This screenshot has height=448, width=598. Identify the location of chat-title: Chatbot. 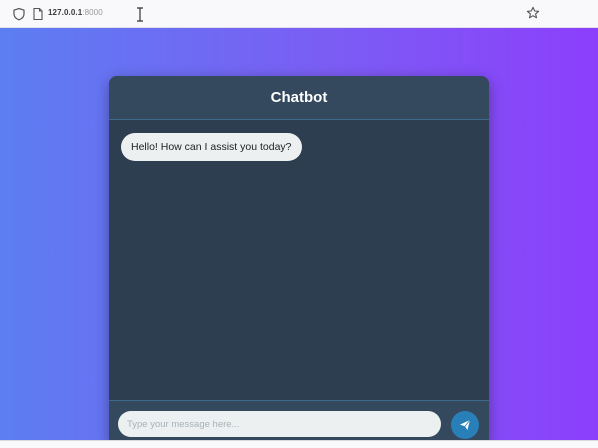
(299, 97).